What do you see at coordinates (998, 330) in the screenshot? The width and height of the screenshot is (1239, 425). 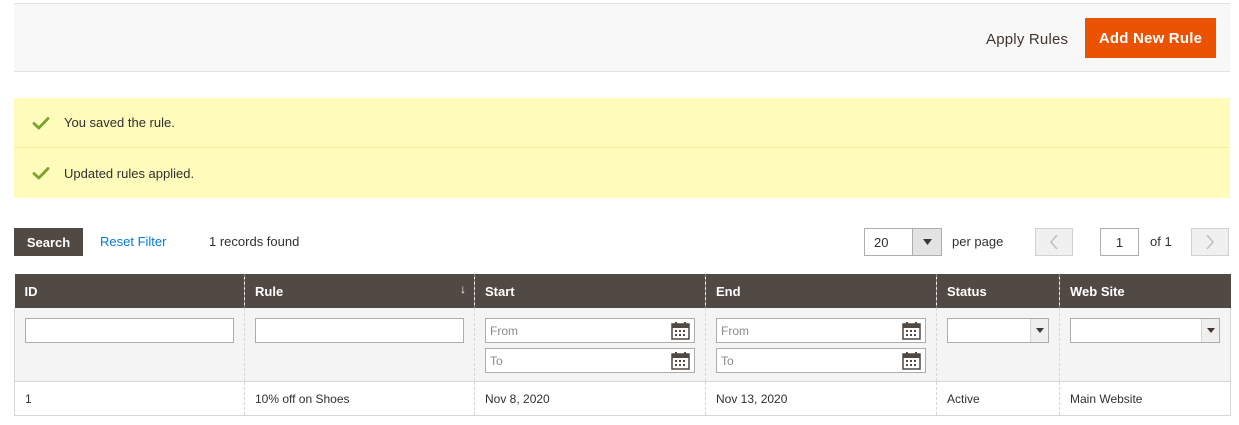 I see `status-filter-select` at bounding box center [998, 330].